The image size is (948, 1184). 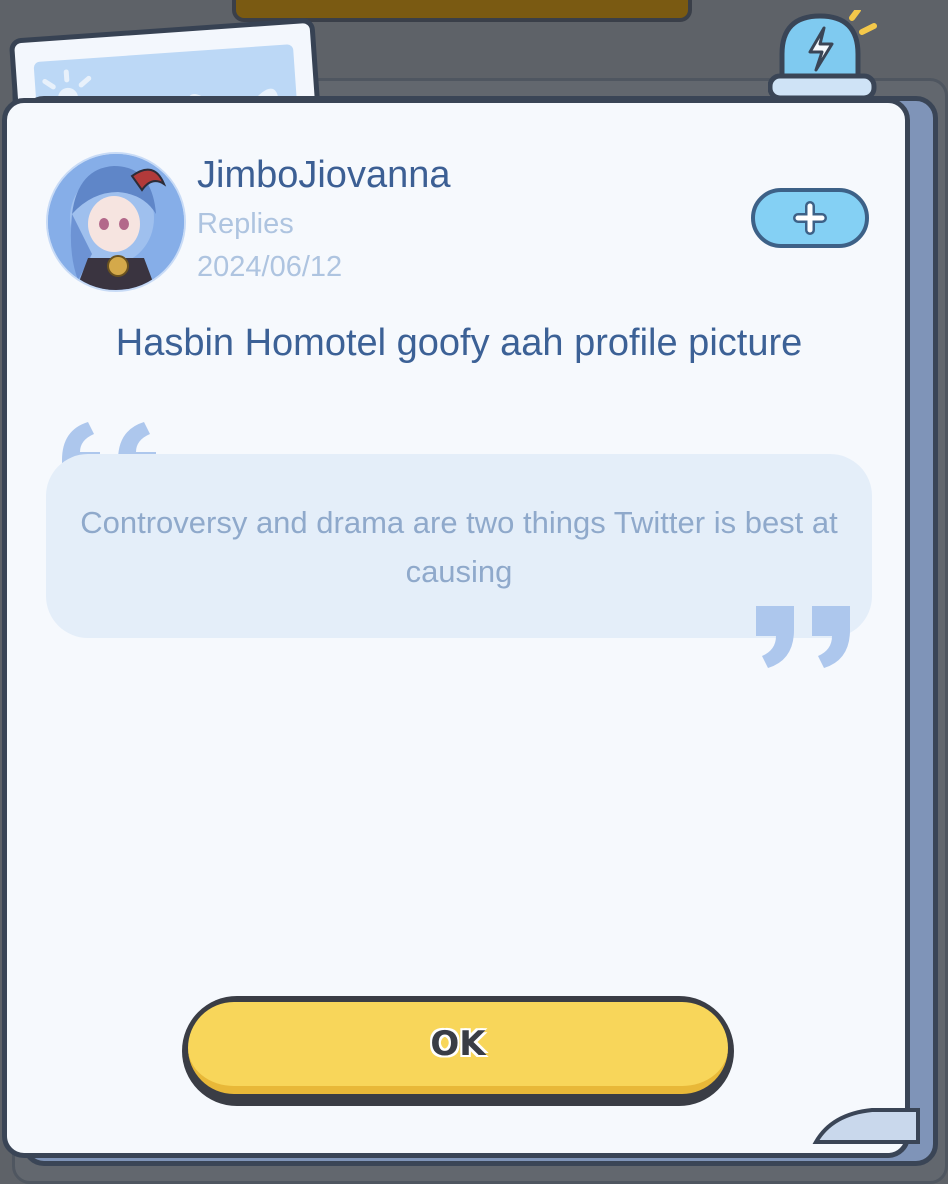 I want to click on close-quote-icon, so click(x=803, y=637).